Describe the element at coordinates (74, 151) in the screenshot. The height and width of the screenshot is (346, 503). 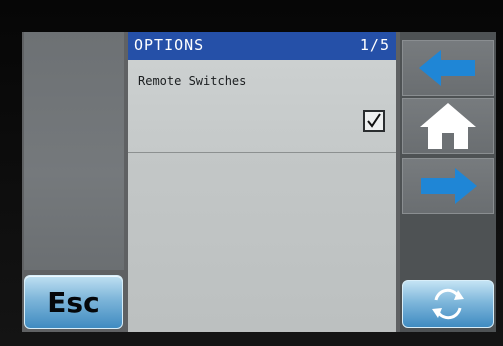
I see `left-panel` at that location.